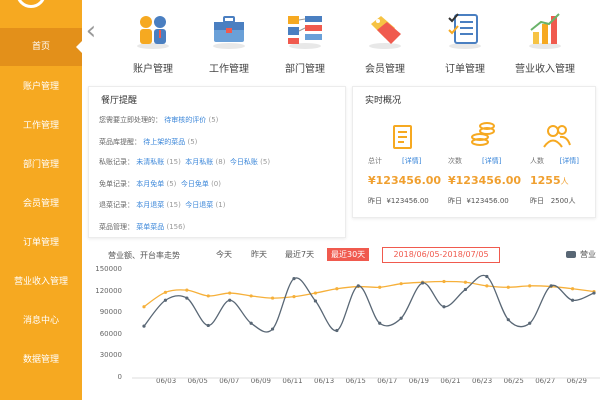 Image resolution: width=600 pixels, height=400 pixels. Describe the element at coordinates (31, 4) in the screenshot. I see `logo` at that location.